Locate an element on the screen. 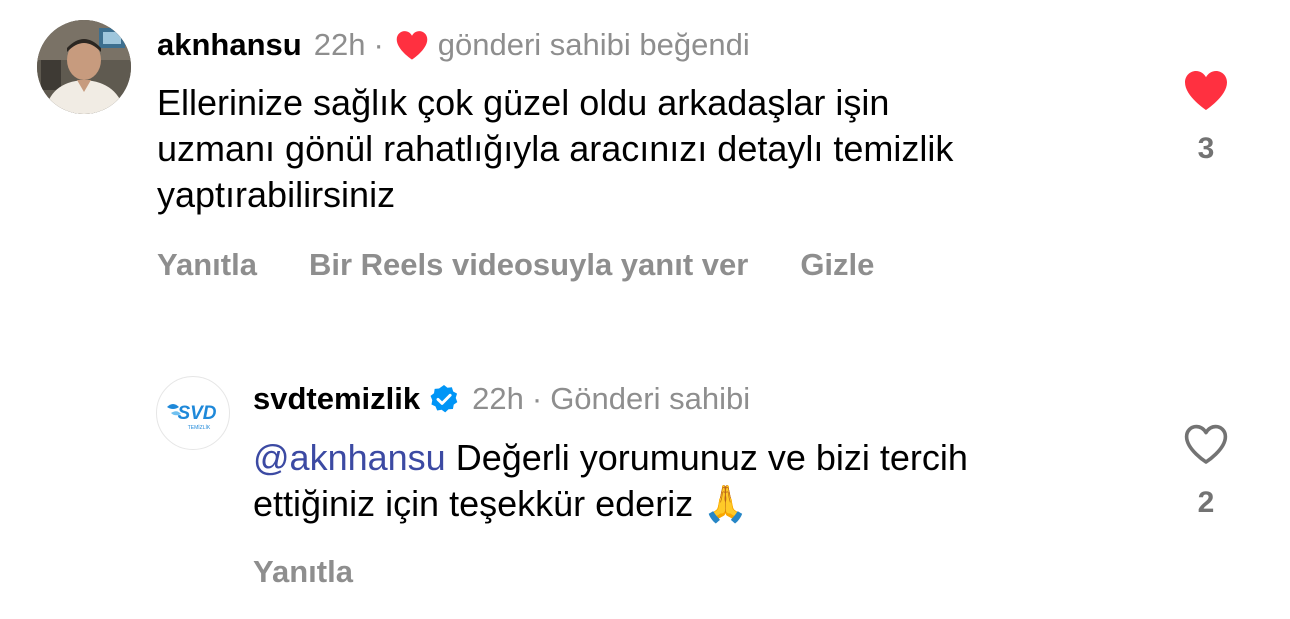 This screenshot has width=1290, height=619. svd-logo: SVD TEMİZLİK is located at coordinates (192, 417).